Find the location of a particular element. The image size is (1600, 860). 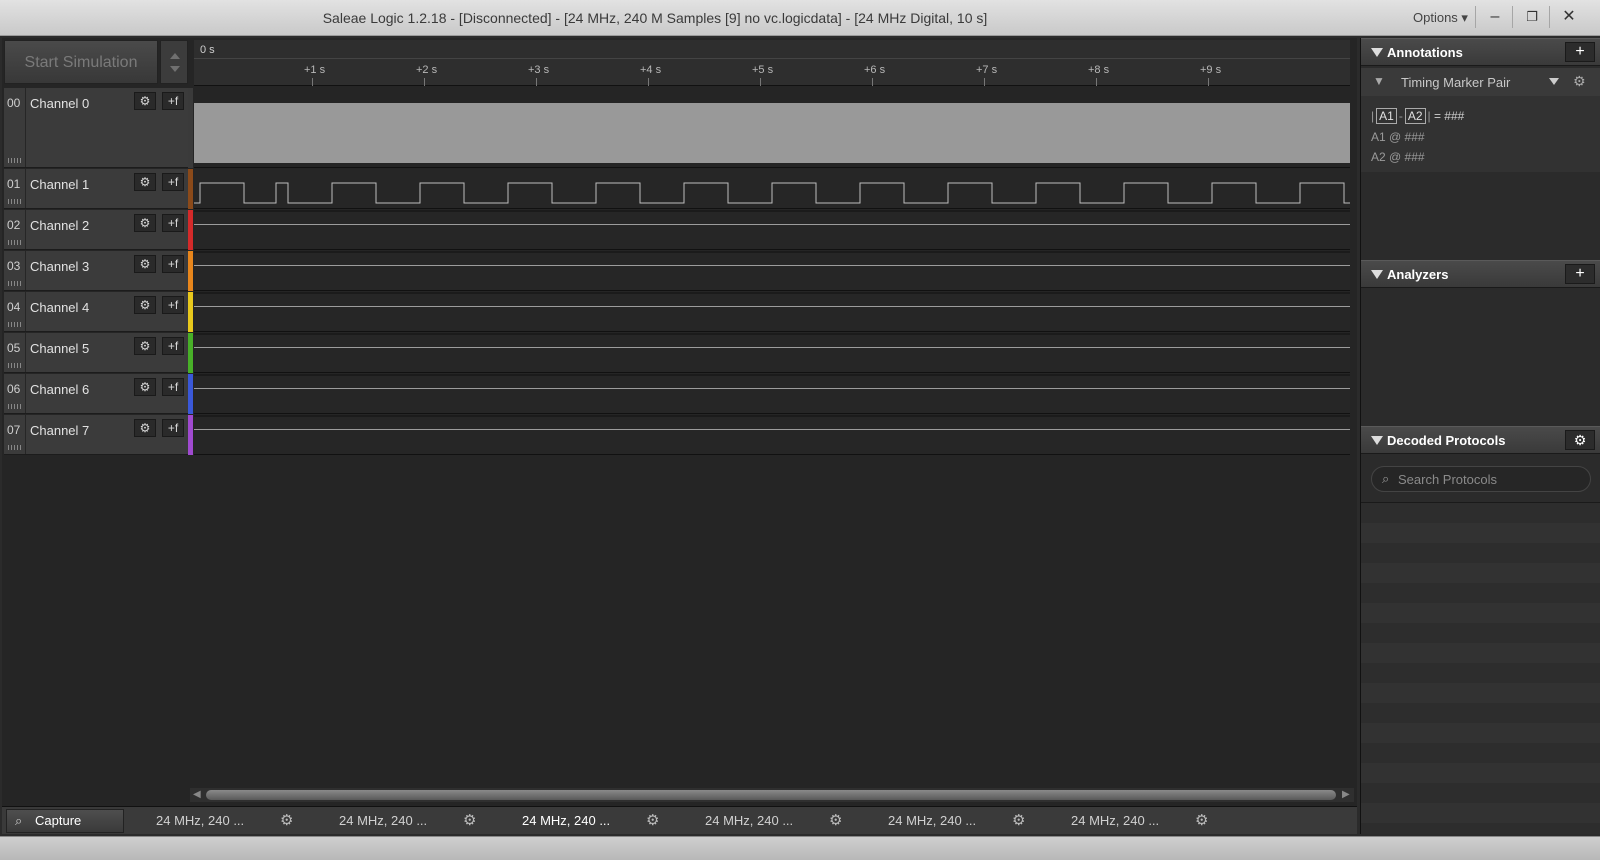

close-button: ✕ is located at coordinates (1569, 17).